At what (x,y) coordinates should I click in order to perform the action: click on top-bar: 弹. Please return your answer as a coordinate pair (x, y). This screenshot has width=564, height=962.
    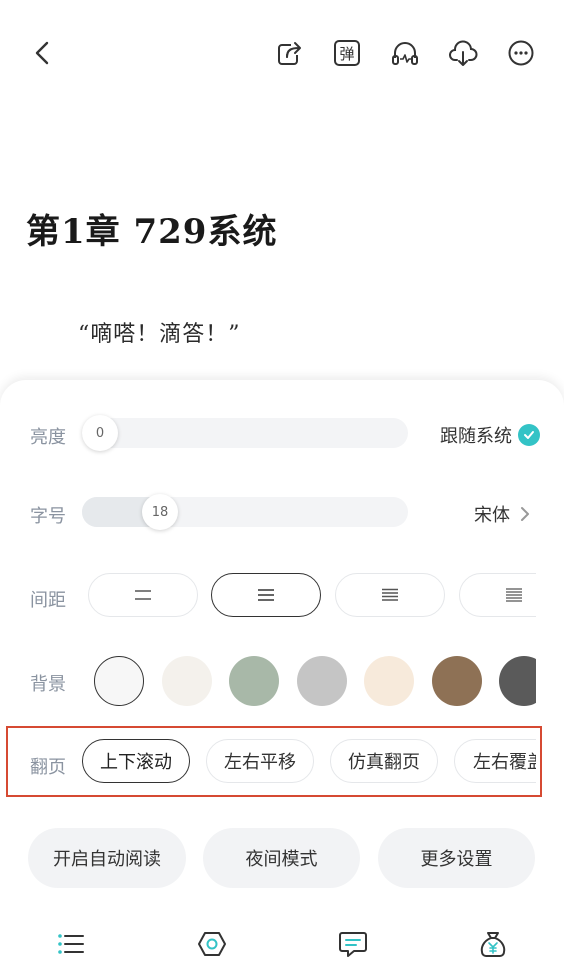
    Looking at the image, I should click on (282, 54).